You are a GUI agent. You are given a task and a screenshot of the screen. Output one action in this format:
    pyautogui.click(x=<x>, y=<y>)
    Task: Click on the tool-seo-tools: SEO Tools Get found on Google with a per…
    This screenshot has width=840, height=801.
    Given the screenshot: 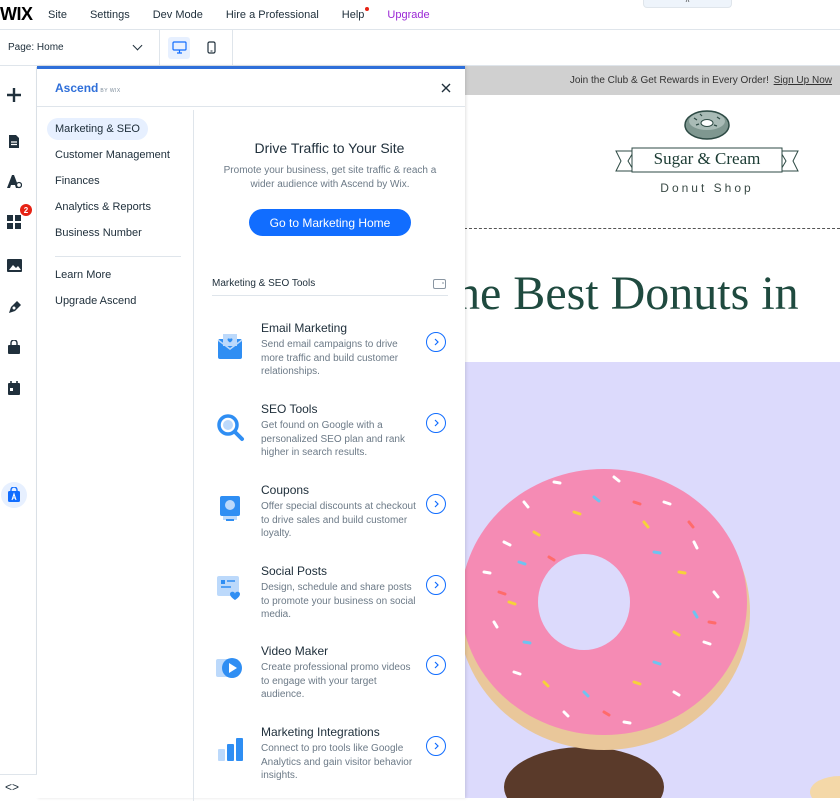 What is the action you would take?
    pyautogui.click(x=330, y=437)
    